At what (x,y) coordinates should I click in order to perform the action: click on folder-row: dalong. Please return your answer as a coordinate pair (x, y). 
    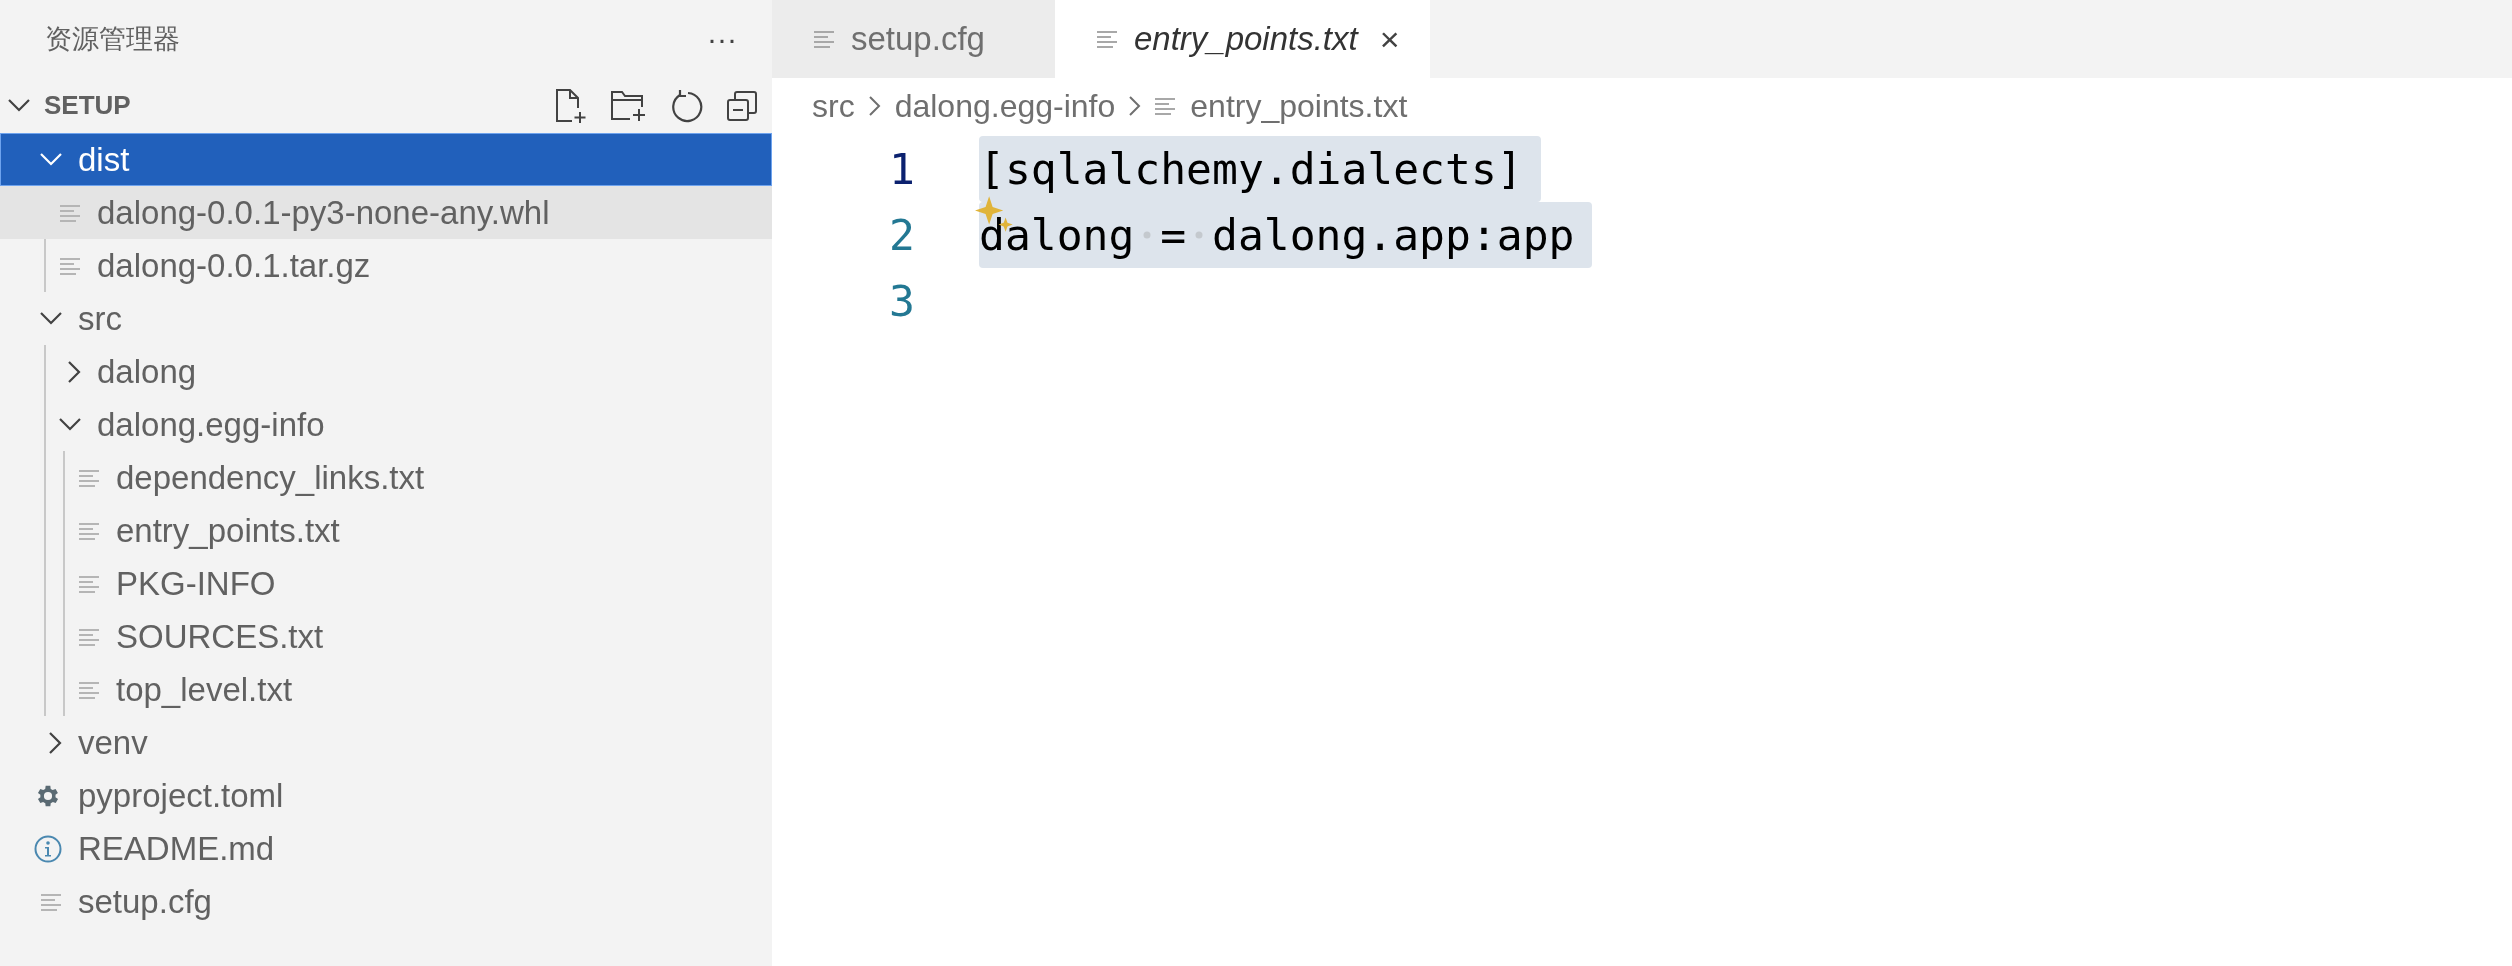
    Looking at the image, I should click on (386, 371).